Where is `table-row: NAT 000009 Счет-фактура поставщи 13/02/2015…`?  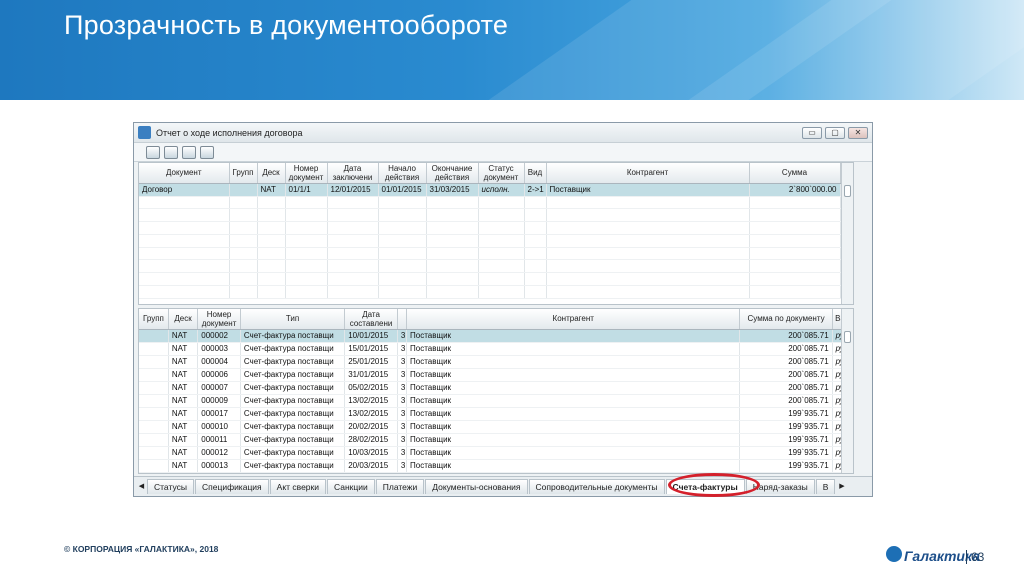
table-row: NAT 000009 Счет-фактура поставщи 13/02/2015… is located at coordinates (496, 401).